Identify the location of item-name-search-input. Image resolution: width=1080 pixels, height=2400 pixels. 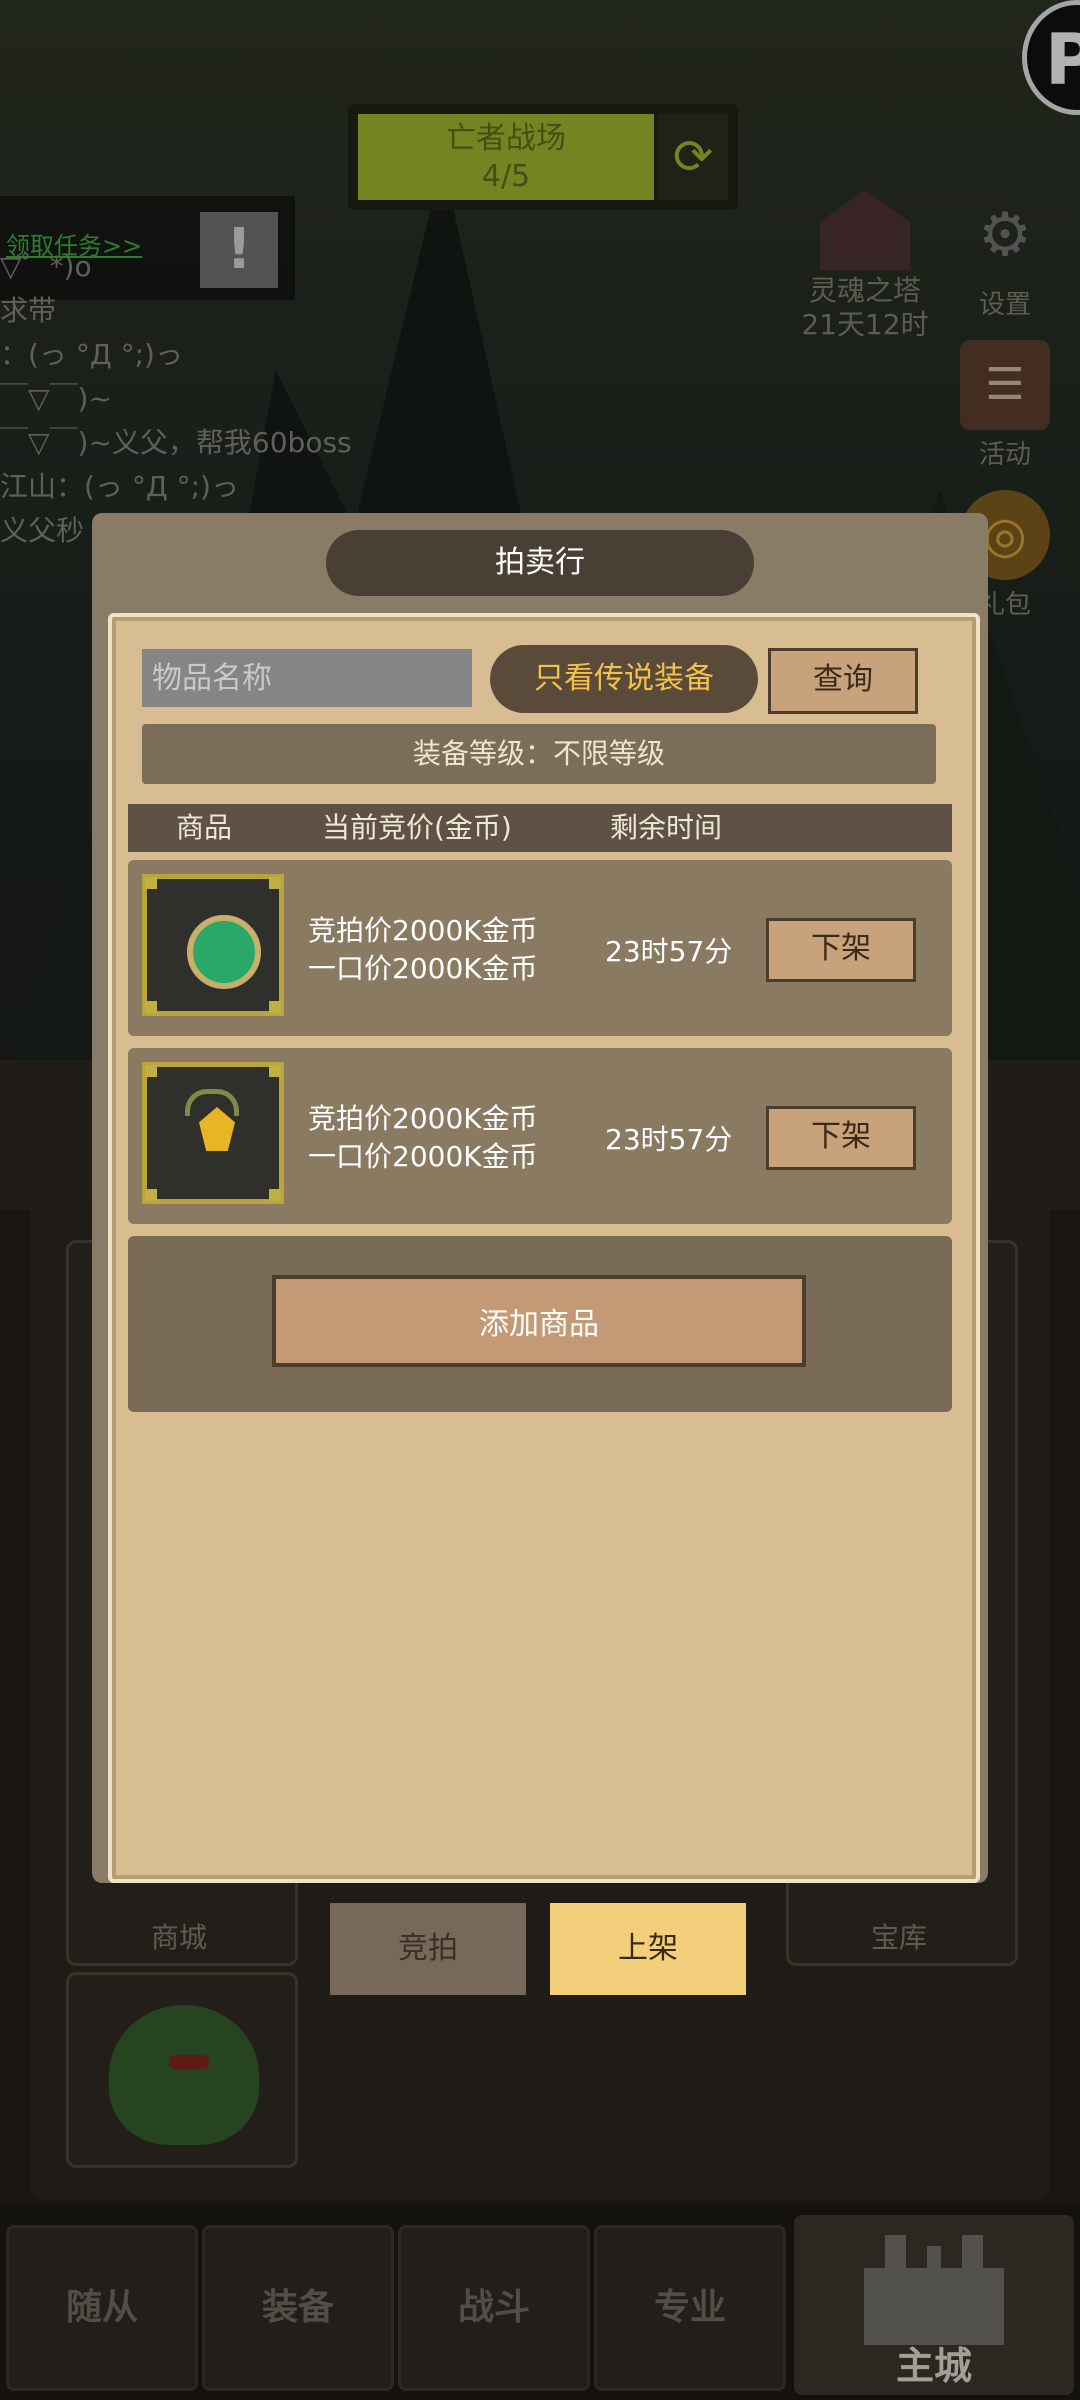
(307, 678).